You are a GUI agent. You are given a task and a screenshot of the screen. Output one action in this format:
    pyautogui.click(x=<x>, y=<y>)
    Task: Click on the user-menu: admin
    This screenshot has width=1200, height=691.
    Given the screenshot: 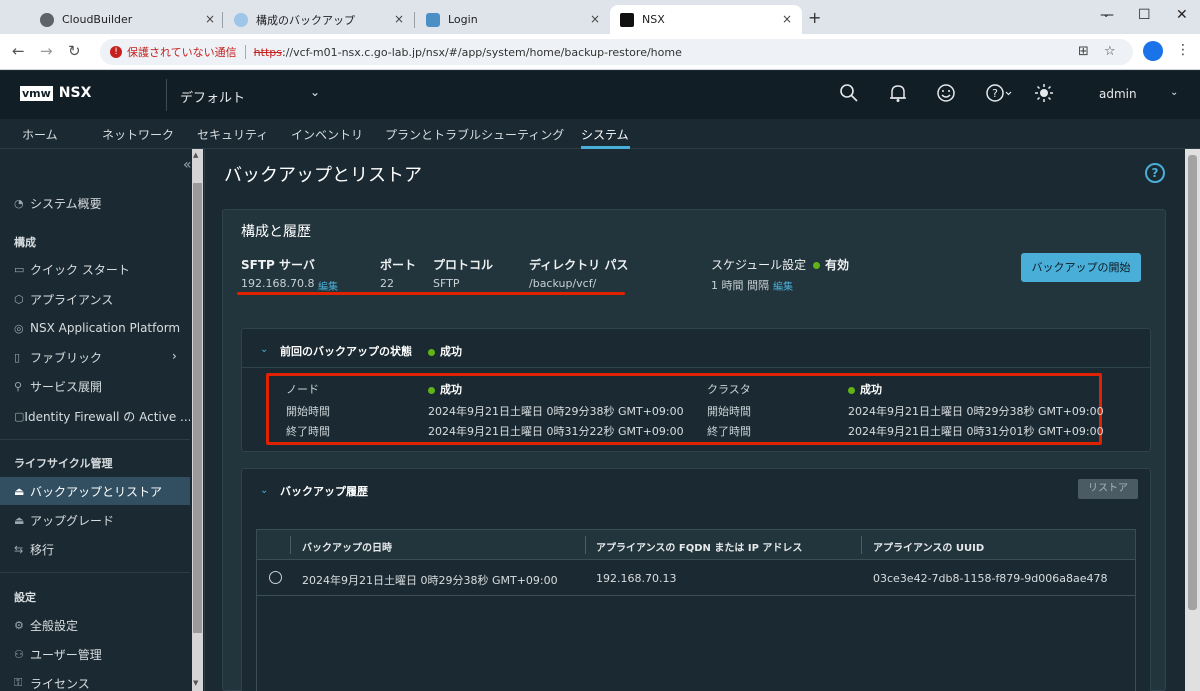 What is the action you would take?
    pyautogui.click(x=1118, y=94)
    